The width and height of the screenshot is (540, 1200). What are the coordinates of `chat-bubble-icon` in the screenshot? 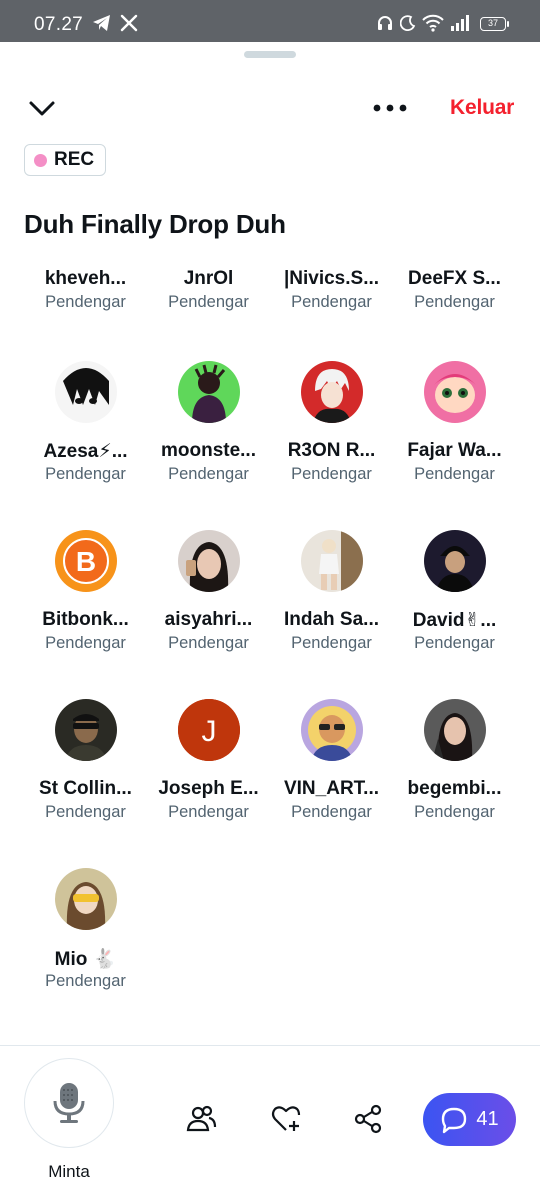 It's located at (454, 1120).